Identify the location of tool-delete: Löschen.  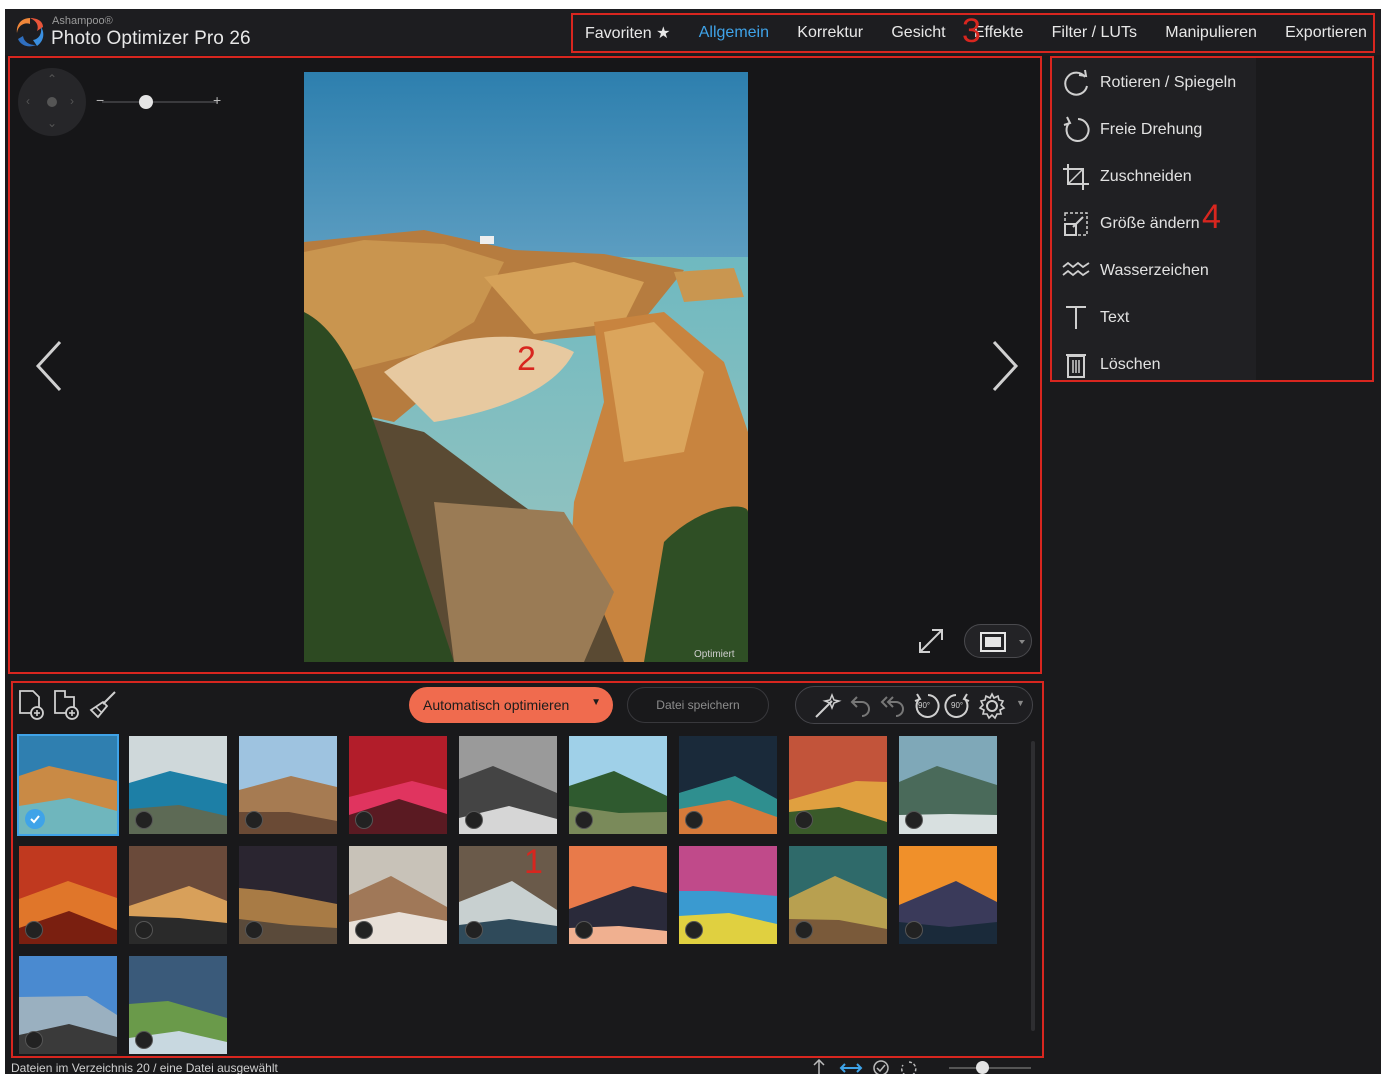
(1212, 365).